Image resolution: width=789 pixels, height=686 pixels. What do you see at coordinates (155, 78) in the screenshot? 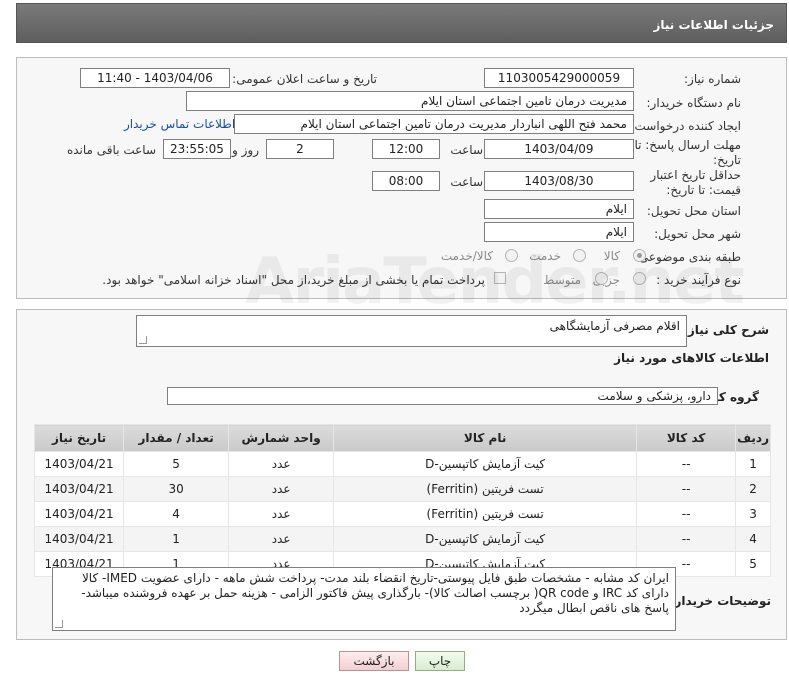
I see `announce-field: 1403/04/06 - 11:40` at bounding box center [155, 78].